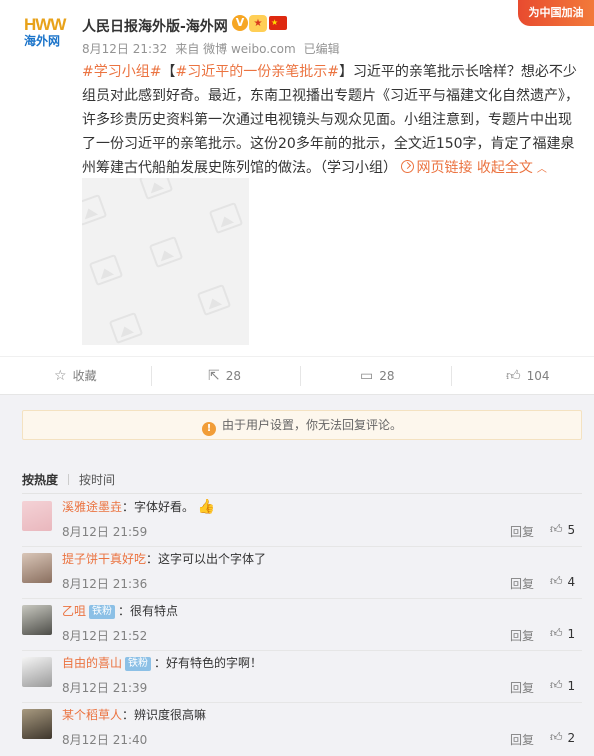 Image resolution: width=594 pixels, height=756 pixels. What do you see at coordinates (75, 376) in the screenshot?
I see `favorite-button: ☆ 收藏` at bounding box center [75, 376].